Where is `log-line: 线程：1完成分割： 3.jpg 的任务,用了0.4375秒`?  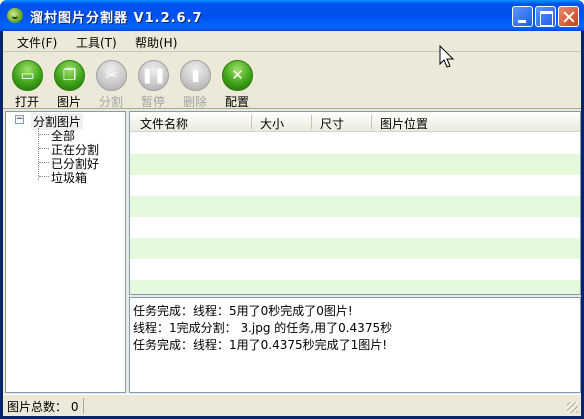
log-line: 线程：1完成分割： 3.jpg 的任务,用了0.4375秒 is located at coordinates (263, 328).